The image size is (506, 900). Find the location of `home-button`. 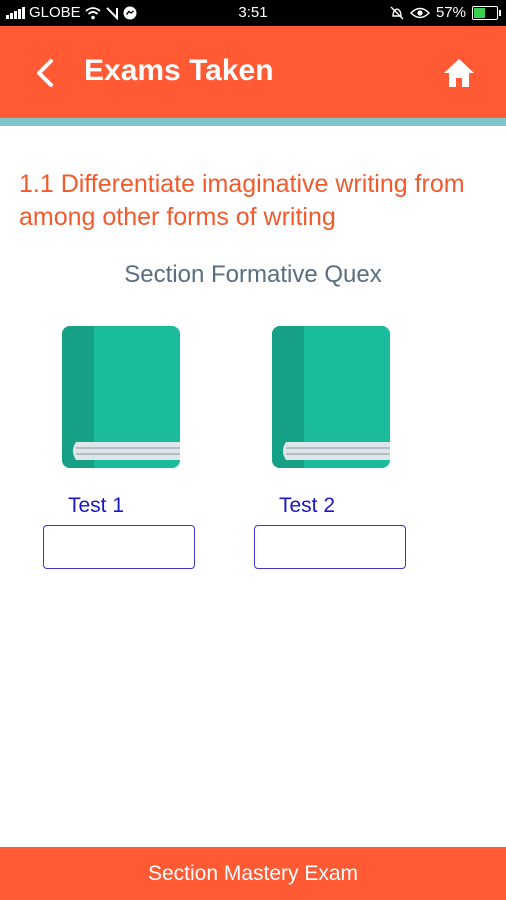

home-button is located at coordinates (459, 73).